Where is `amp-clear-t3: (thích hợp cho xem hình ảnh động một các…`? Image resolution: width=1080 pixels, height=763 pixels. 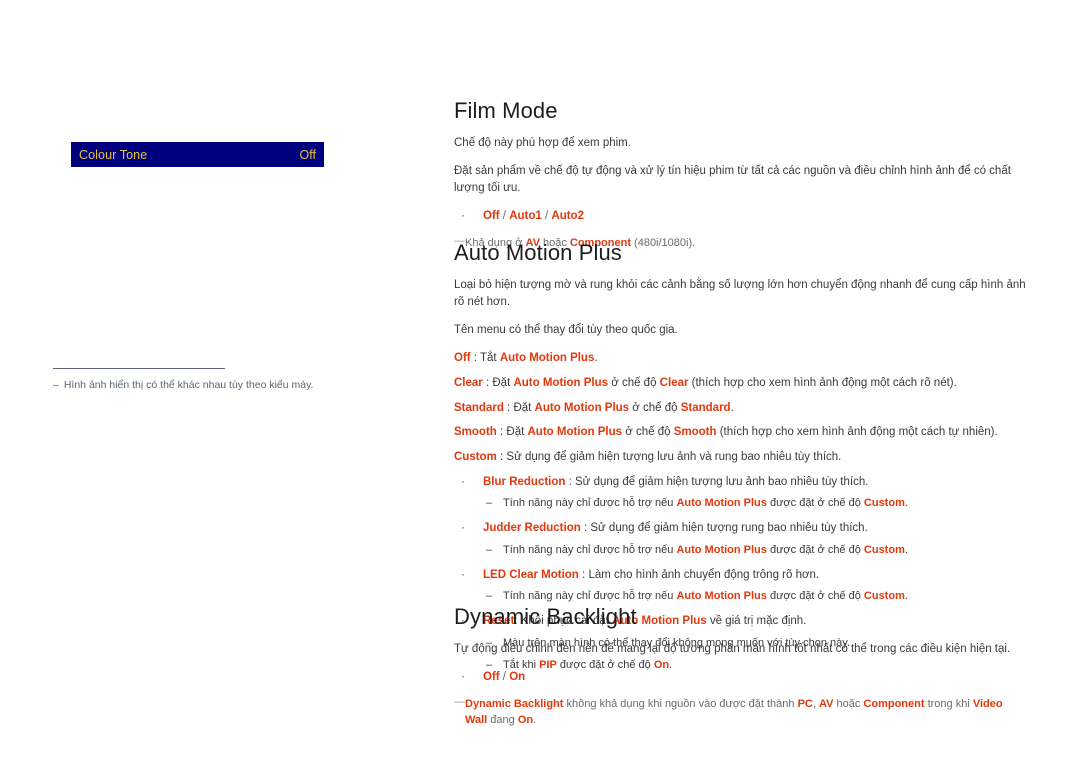
amp-clear-t3: (thích hợp cho xem hình ảnh động một các… is located at coordinates (822, 382).